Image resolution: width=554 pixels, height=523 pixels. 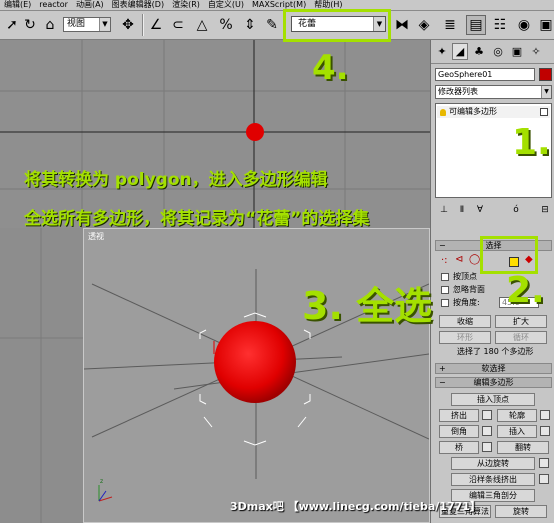 What do you see at coordinates (402, 25) in the screenshot?
I see `mirror-icon: ⧓` at bounding box center [402, 25].